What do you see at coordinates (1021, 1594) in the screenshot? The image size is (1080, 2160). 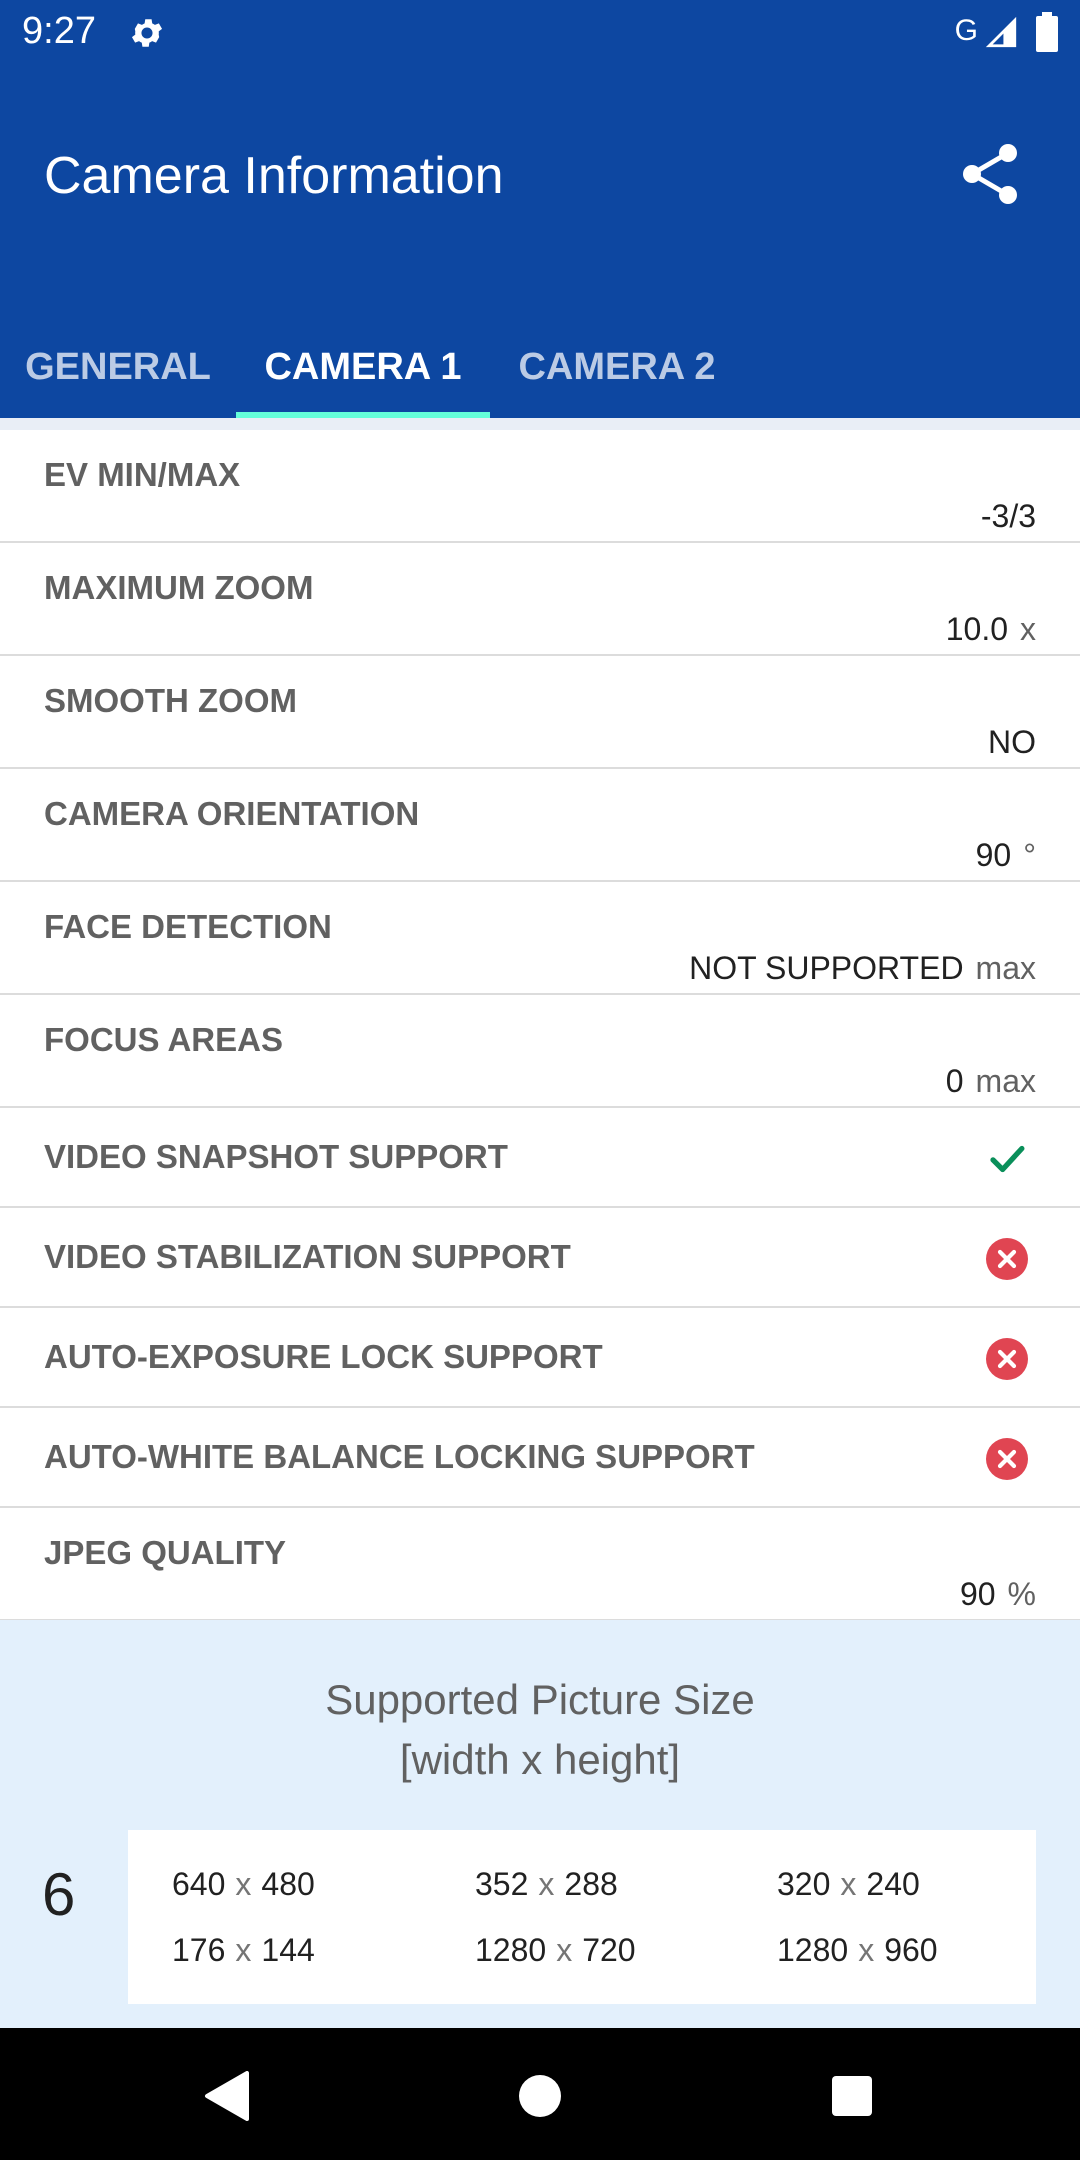 I see `value-unit: %` at bounding box center [1021, 1594].